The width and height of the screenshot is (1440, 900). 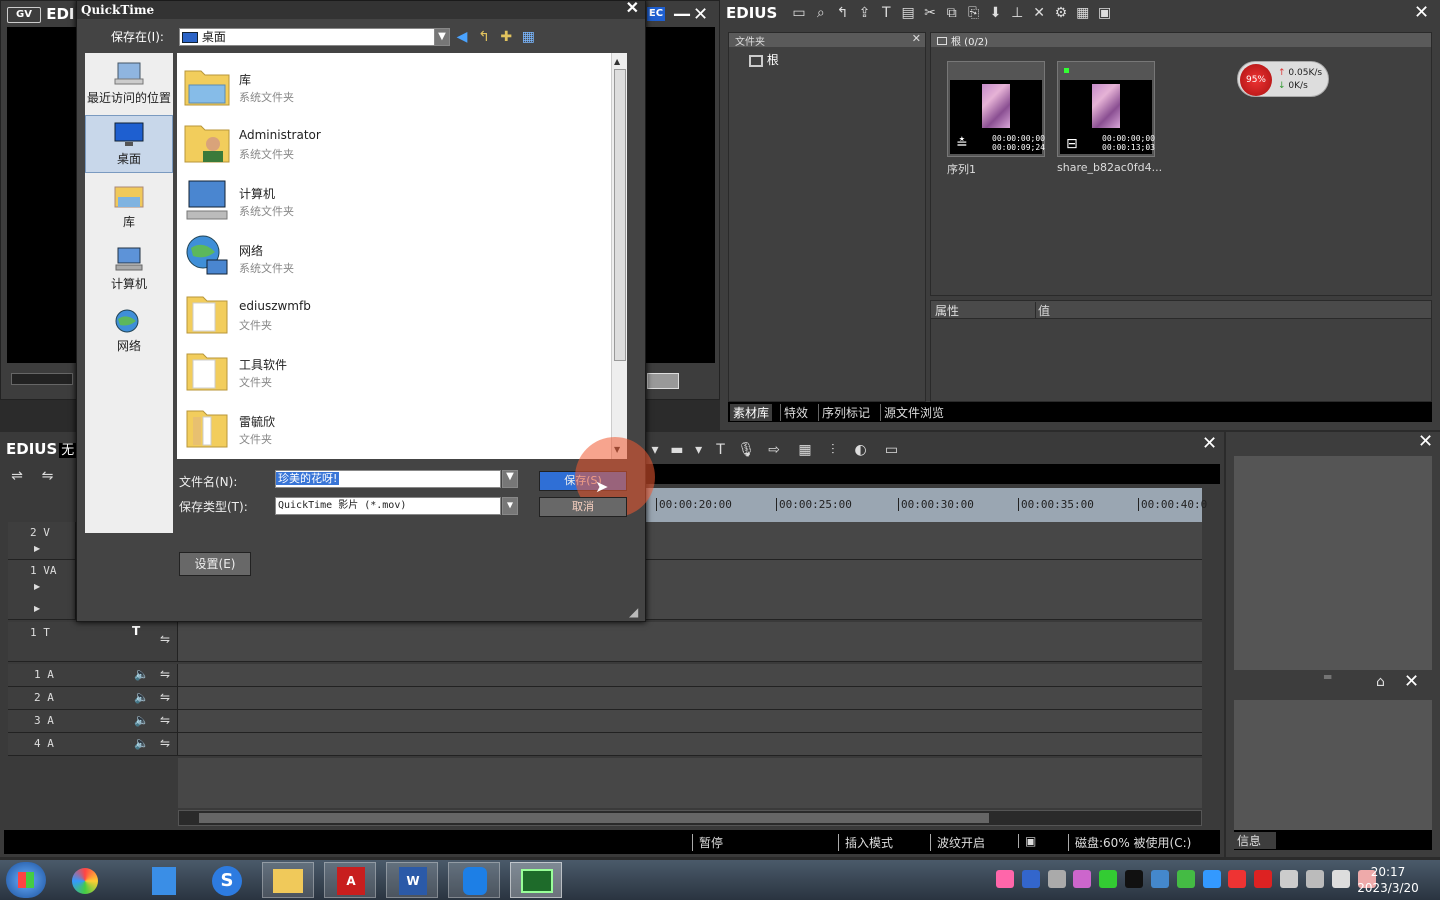 What do you see at coordinates (583, 507) in the screenshot?
I see `cancel-button: 取消` at bounding box center [583, 507].